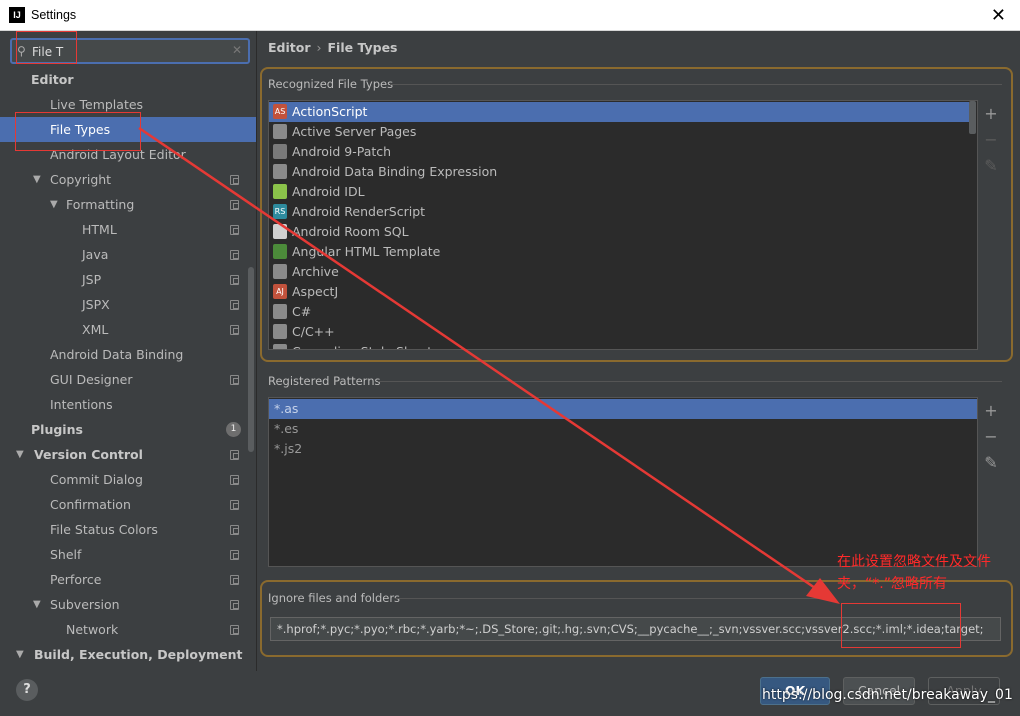  Describe the element at coordinates (128, 404) in the screenshot. I see `sidebar-item: Intentions` at that location.